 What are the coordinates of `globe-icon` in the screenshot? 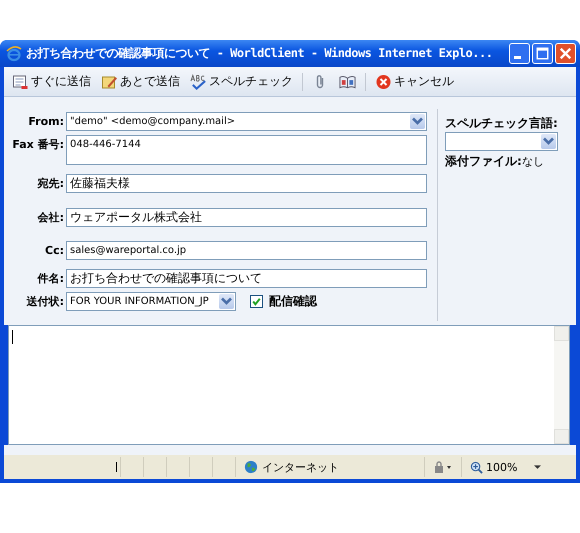 It's located at (251, 467).